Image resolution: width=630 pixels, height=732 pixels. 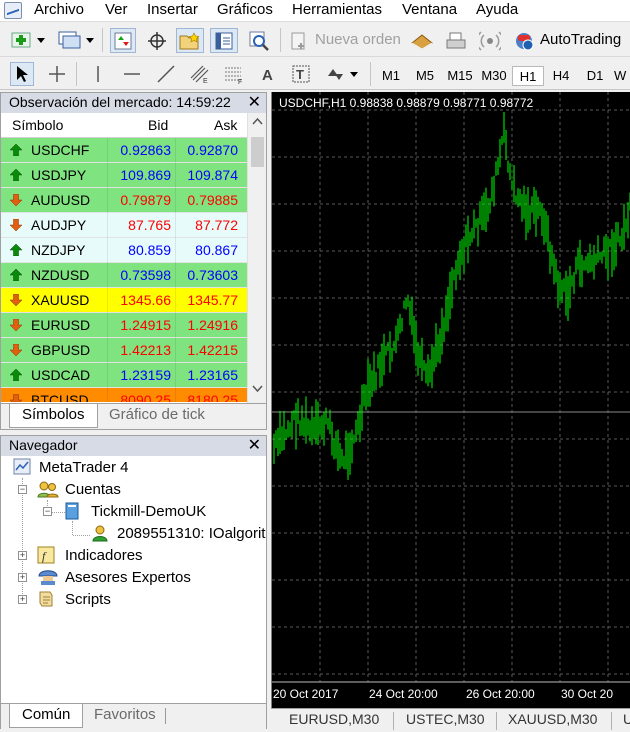 What do you see at coordinates (124, 225) in the screenshot?
I see `market-watch-row: AUDJPY 87.765 87.772` at bounding box center [124, 225].